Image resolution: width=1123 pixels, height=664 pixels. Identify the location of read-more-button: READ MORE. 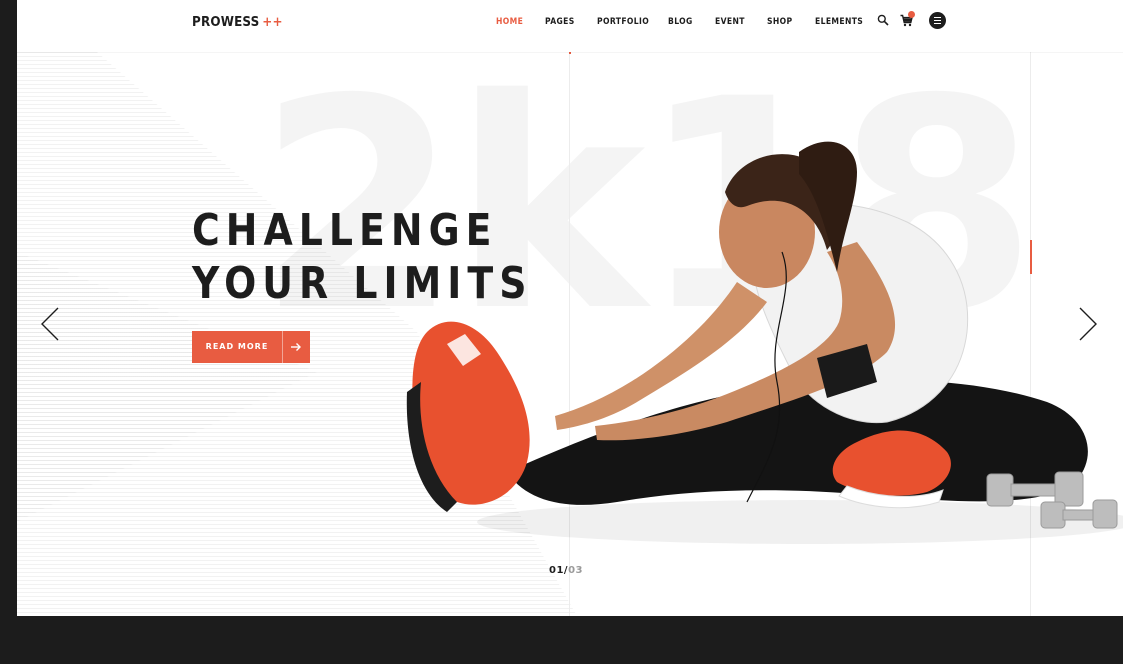
(251, 347).